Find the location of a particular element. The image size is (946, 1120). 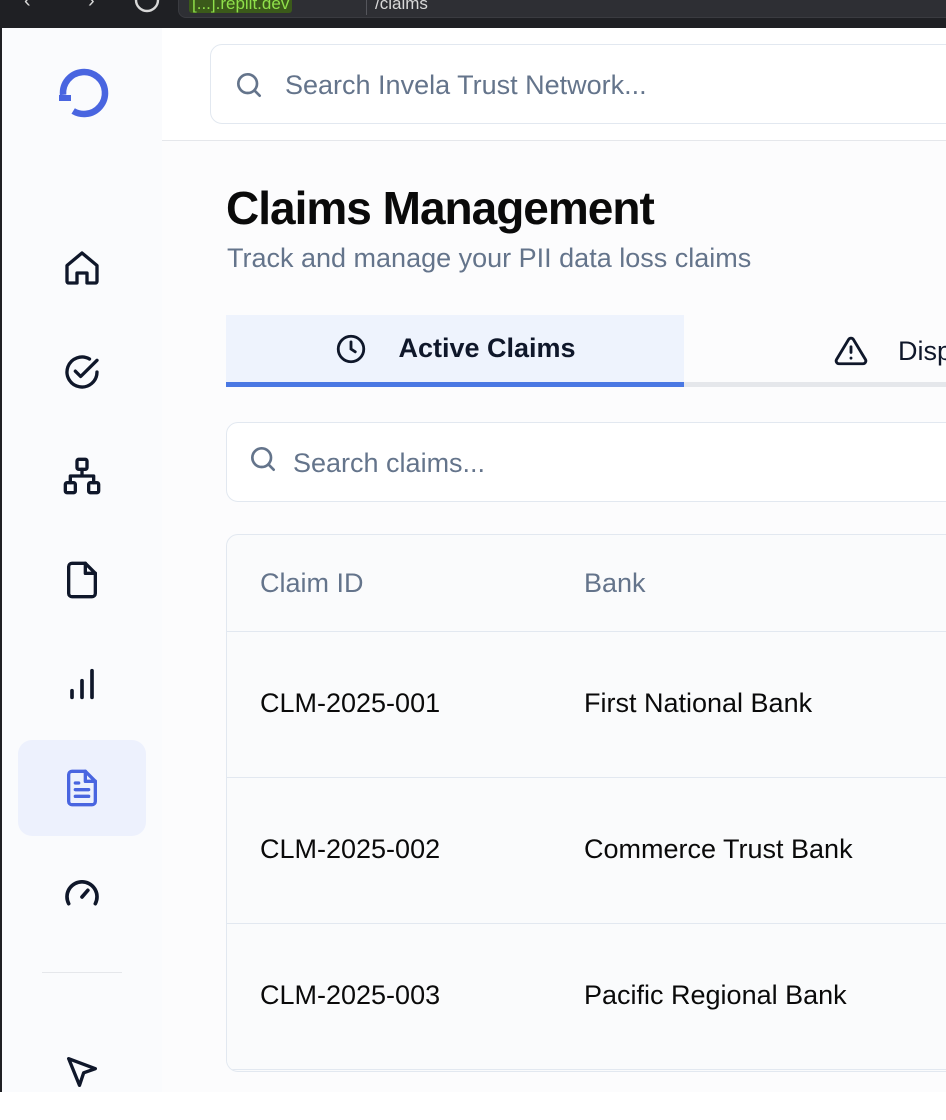

reload-icon is located at coordinates (147, 7).